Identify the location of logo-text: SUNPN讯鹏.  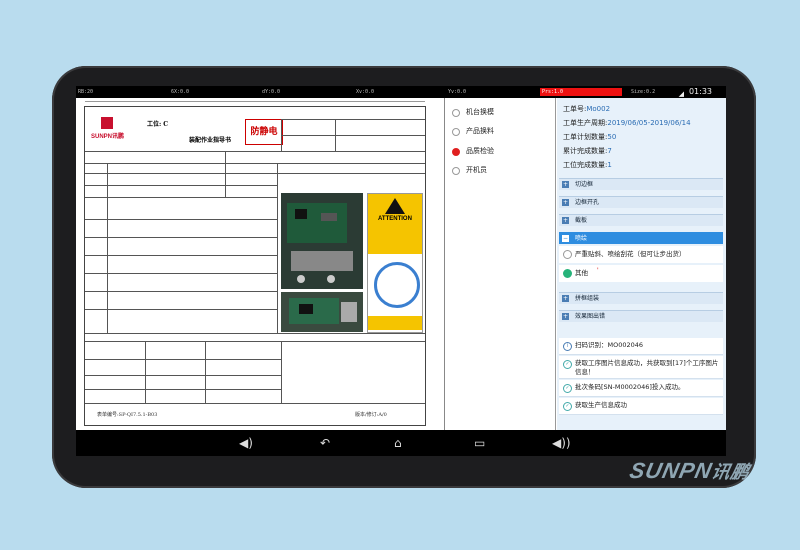
(108, 137).